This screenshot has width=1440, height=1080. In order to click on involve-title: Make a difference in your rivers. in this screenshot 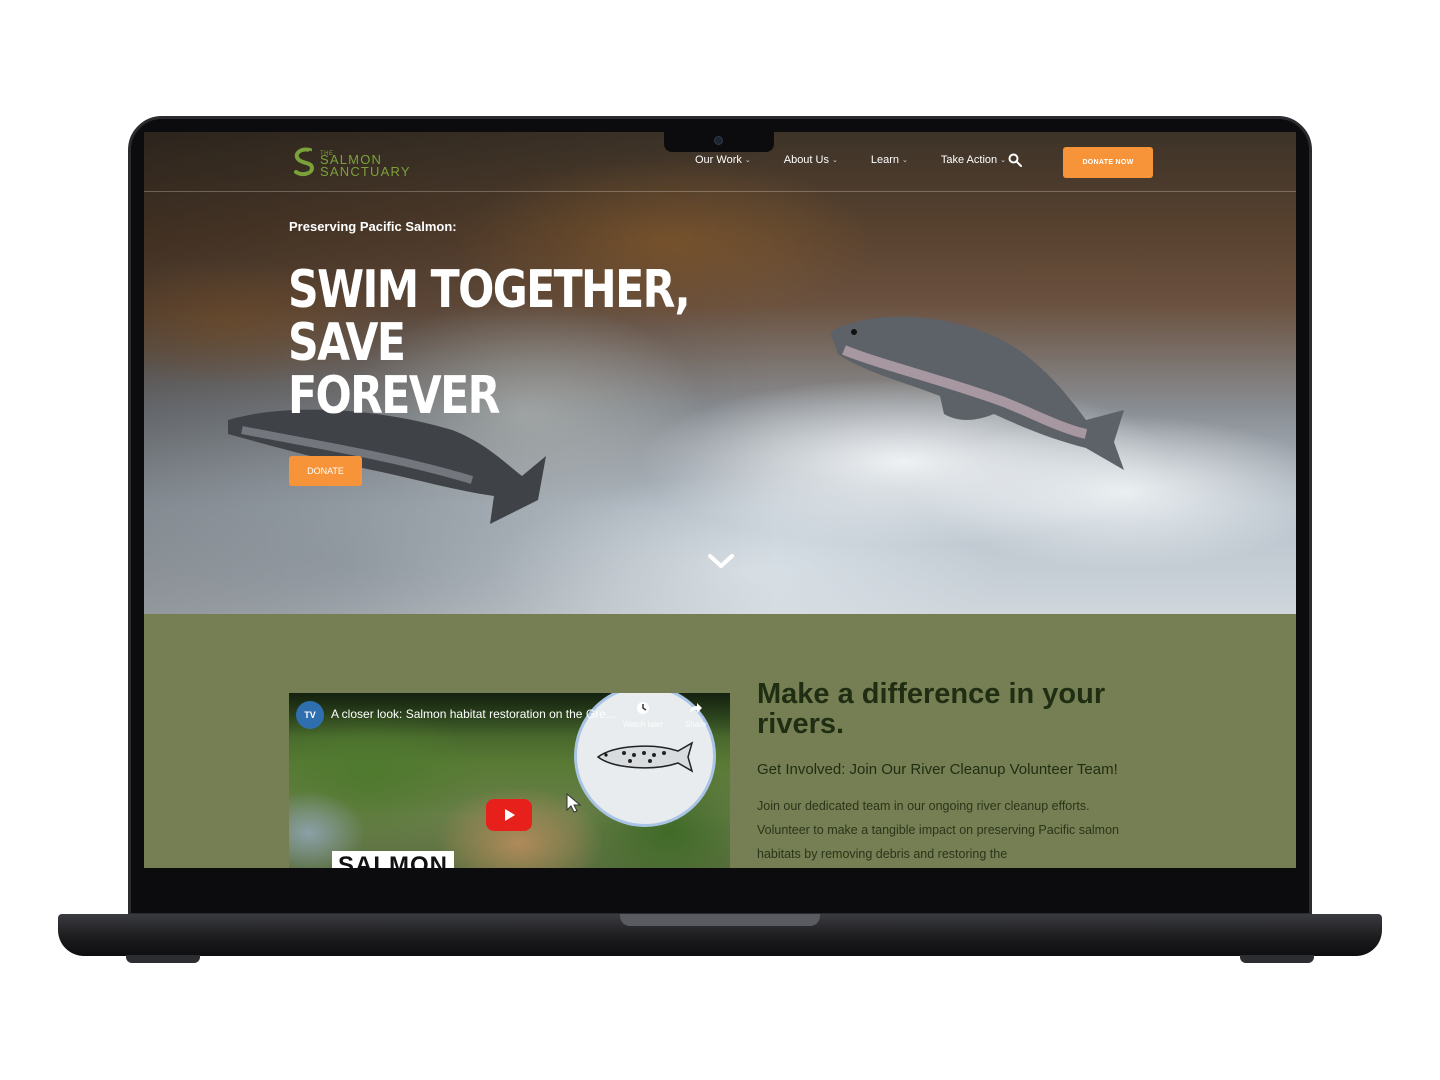, I will do `click(931, 709)`.